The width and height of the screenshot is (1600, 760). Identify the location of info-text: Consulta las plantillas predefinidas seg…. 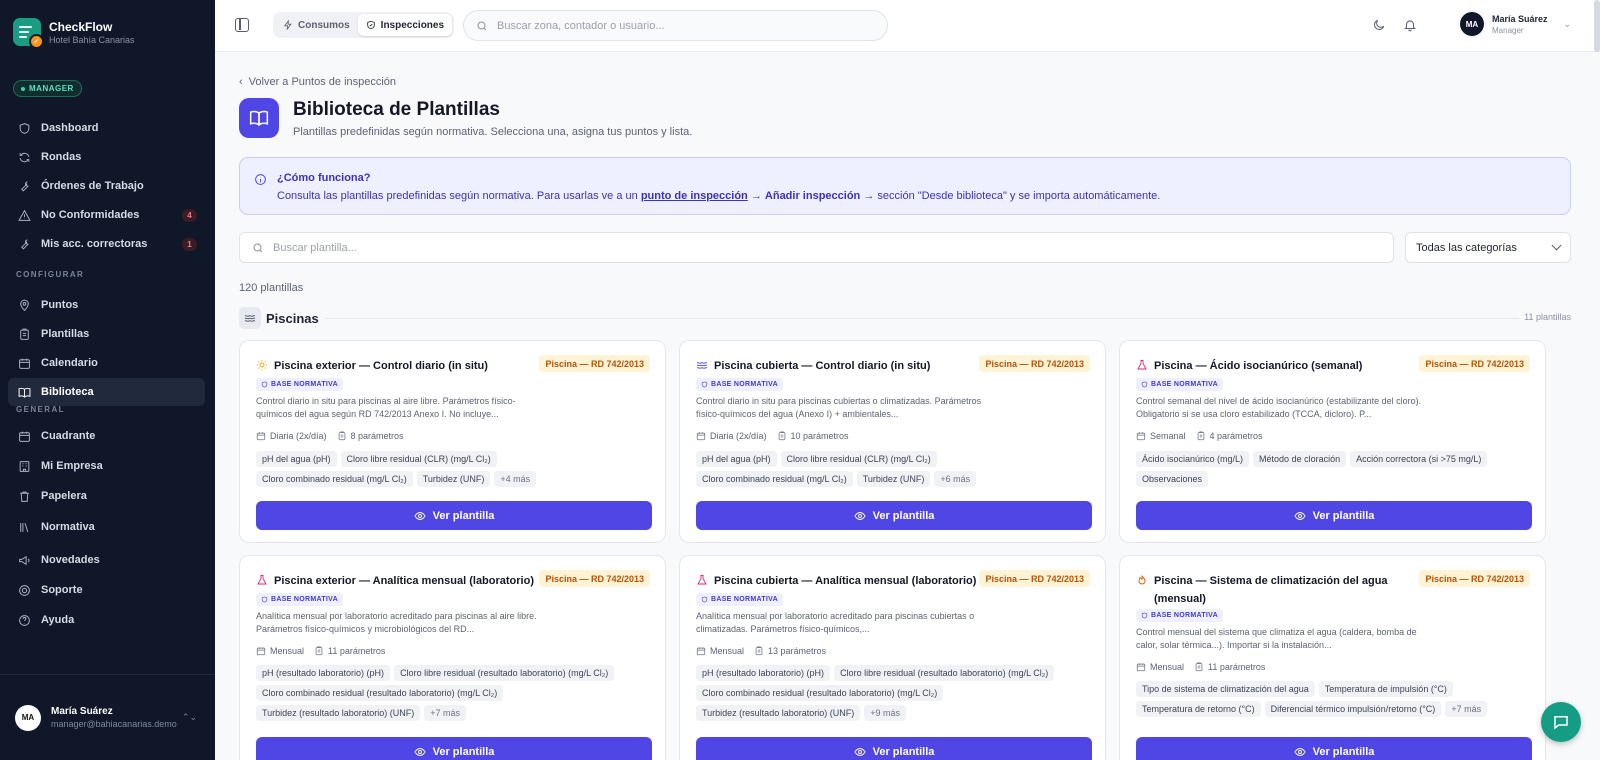
(719, 196).